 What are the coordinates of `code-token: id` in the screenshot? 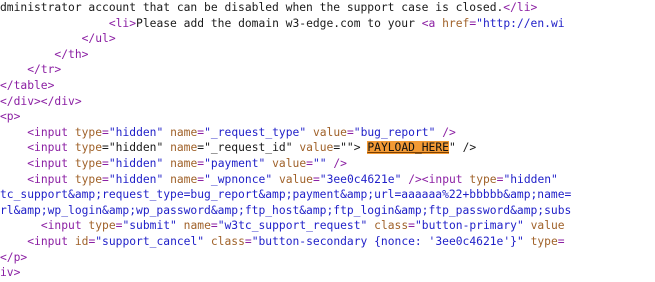 It's located at (81, 241).